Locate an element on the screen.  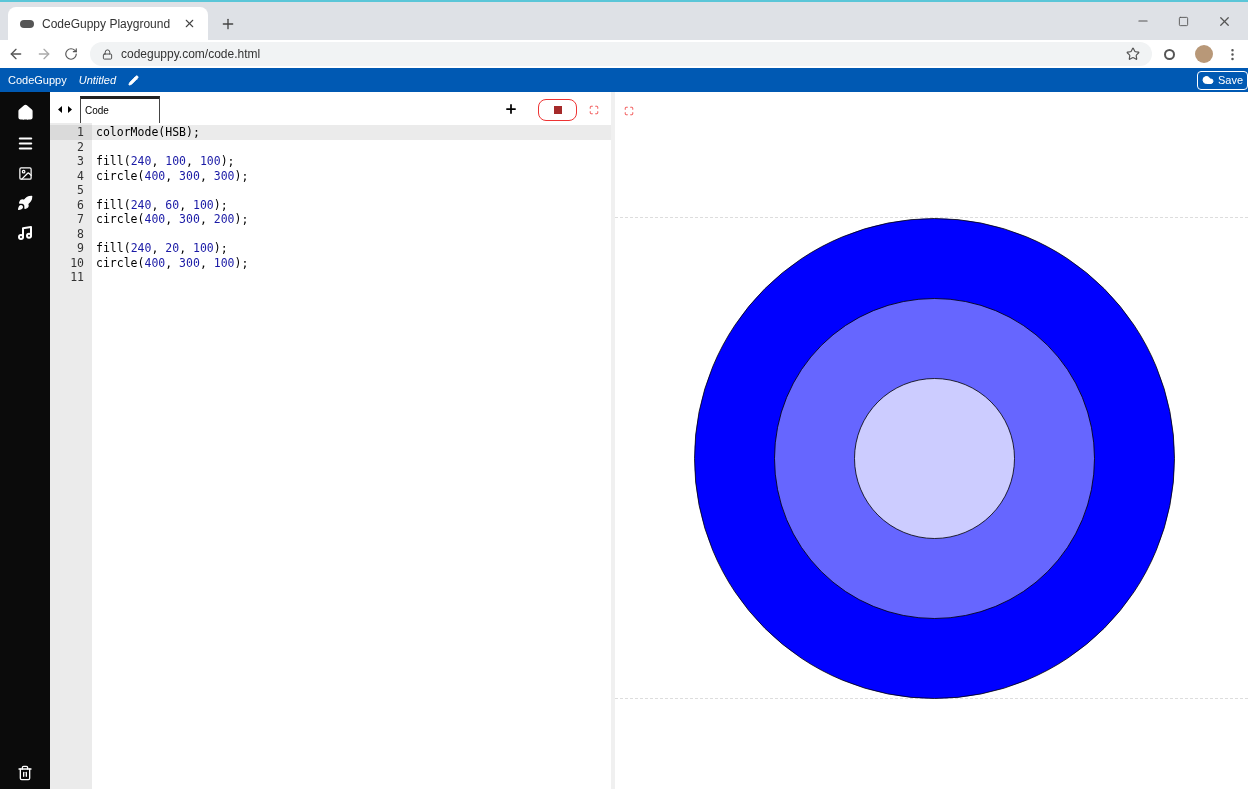
favicon-icon is located at coordinates (27, 23).